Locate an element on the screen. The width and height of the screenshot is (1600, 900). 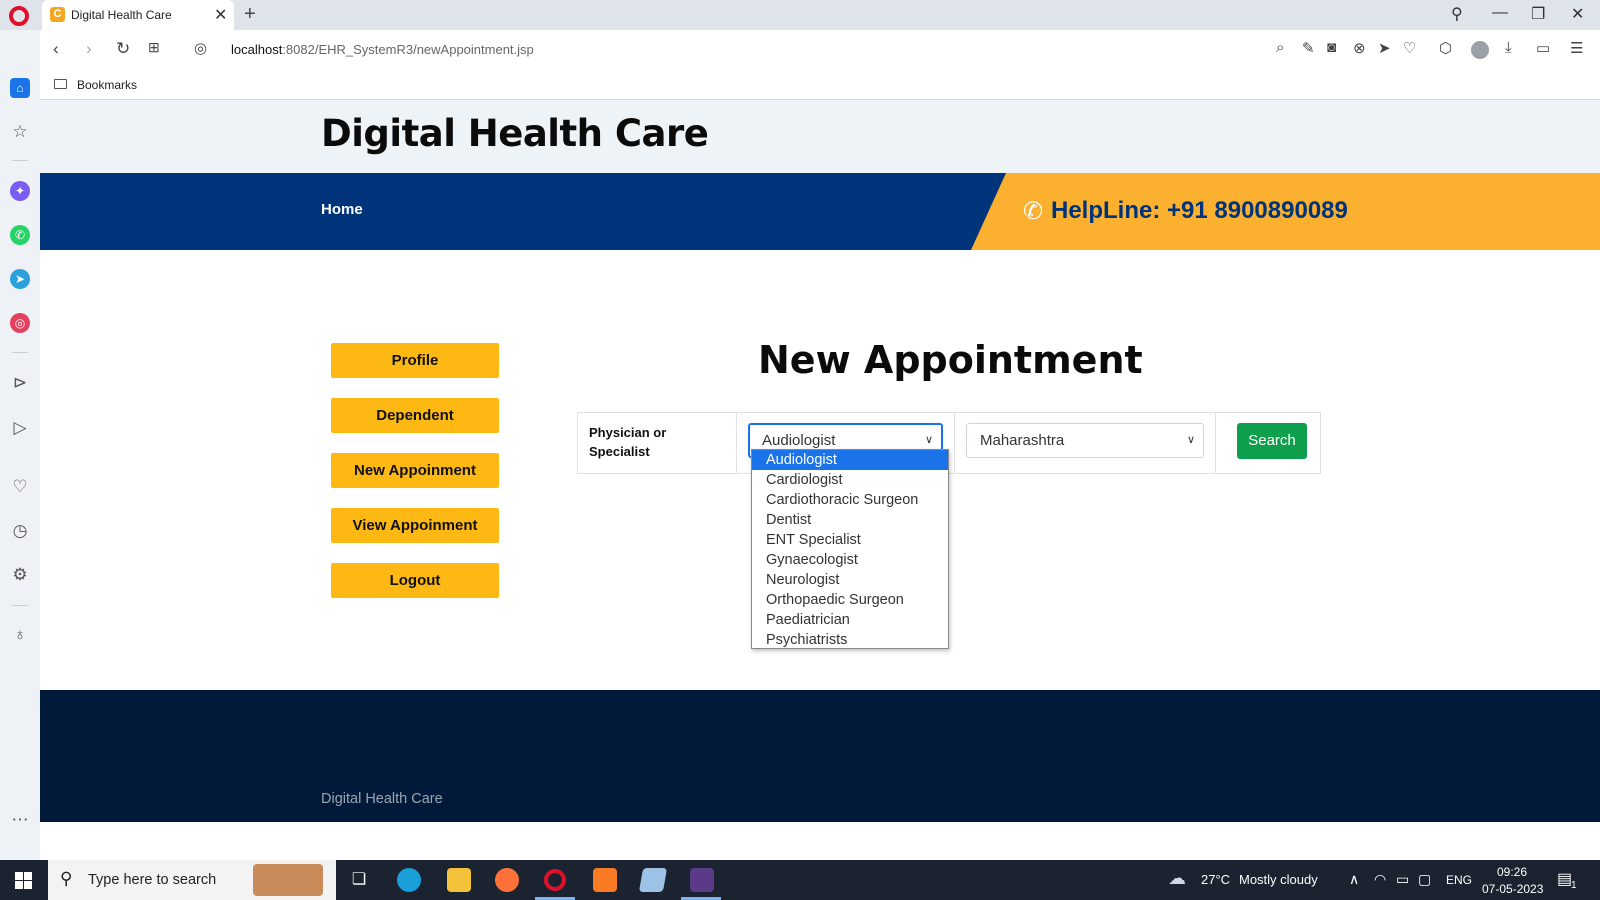
chevron-up-icon: ∧ is located at coordinates (1354, 879).